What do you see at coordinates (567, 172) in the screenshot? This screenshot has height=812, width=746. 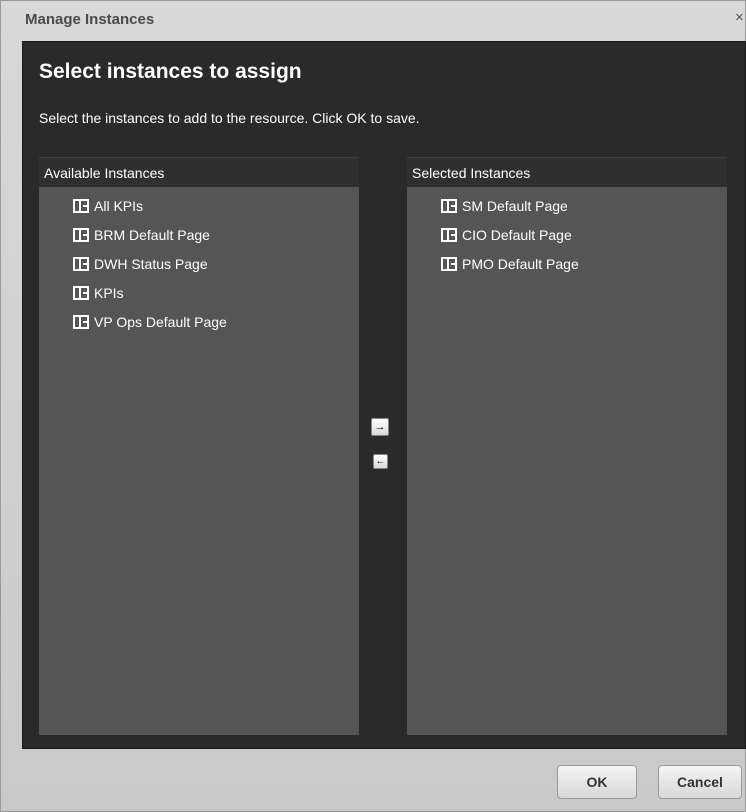 I see `selected-instances-header: Selected Instances` at bounding box center [567, 172].